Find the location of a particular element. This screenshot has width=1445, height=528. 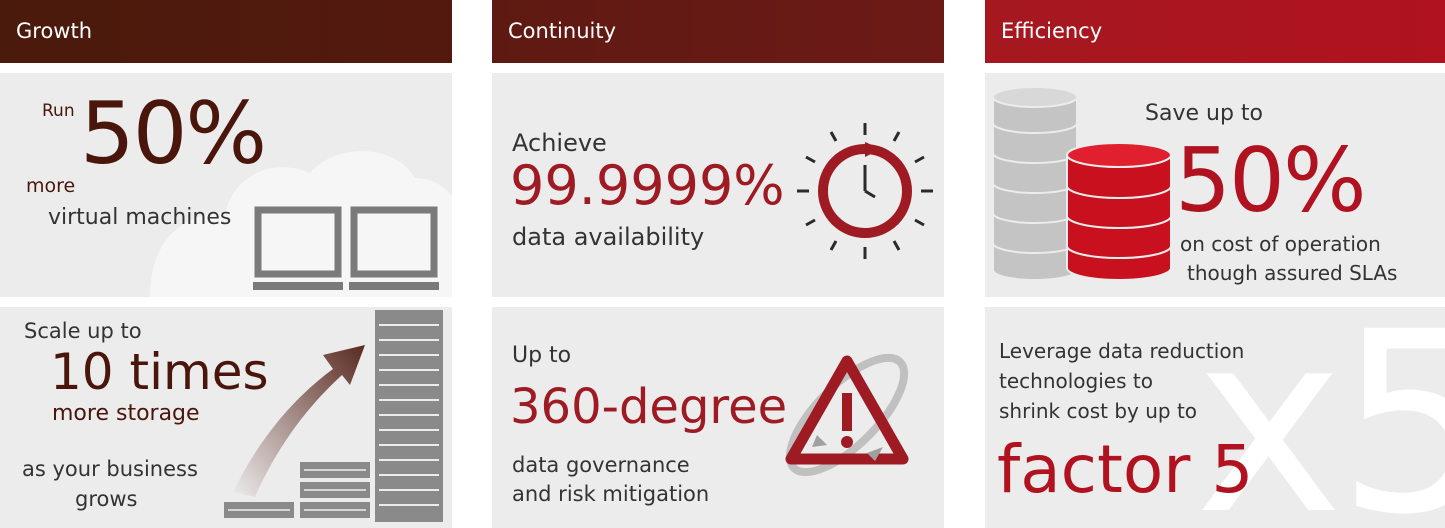

more-label: more is located at coordinates (51, 186).